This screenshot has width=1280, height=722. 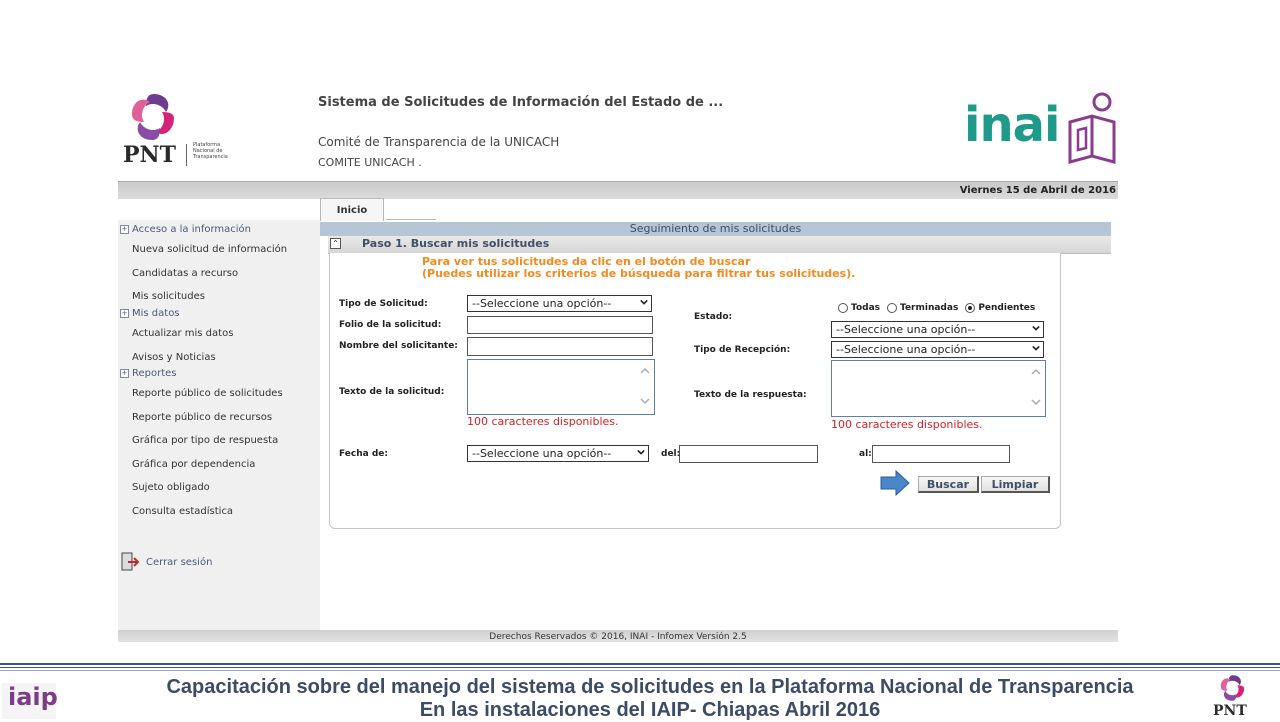 What do you see at coordinates (892, 308) in the screenshot?
I see `radio-terminadas` at bounding box center [892, 308].